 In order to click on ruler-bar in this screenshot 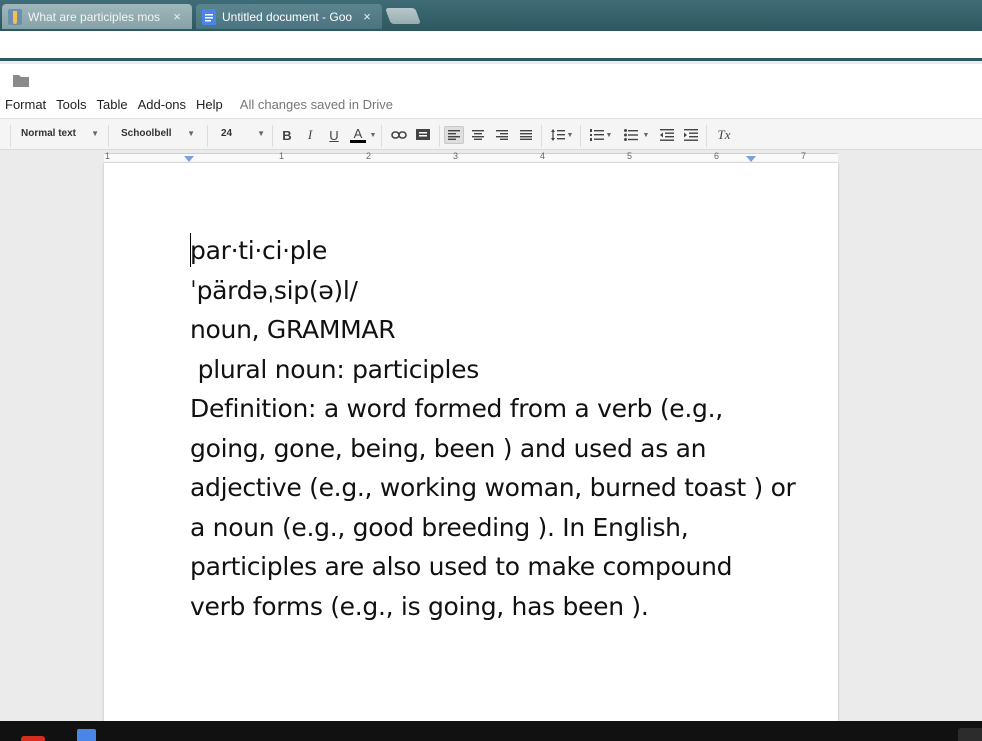, I will do `click(471, 157)`.